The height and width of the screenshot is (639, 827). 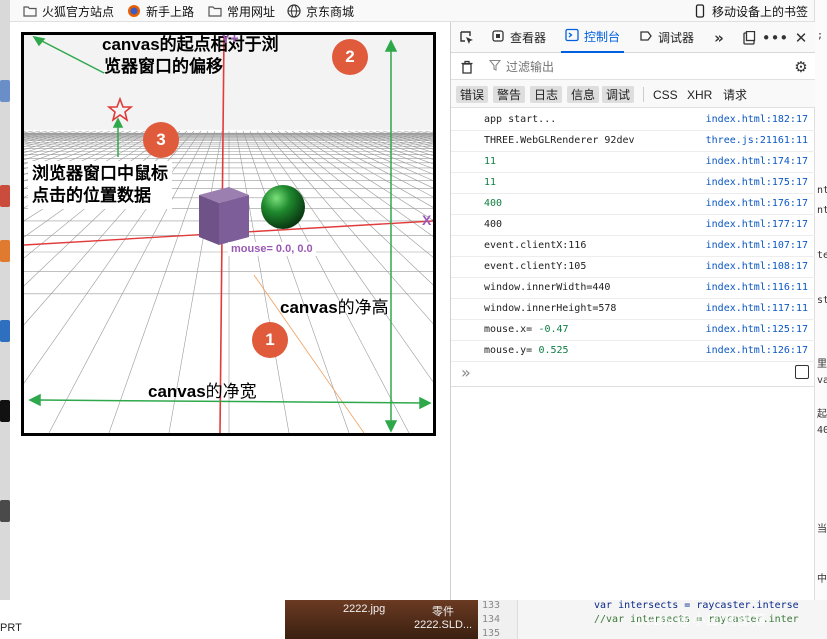 What do you see at coordinates (231, 392) in the screenshot?
I see `annotation-text: 的净宽` at bounding box center [231, 392].